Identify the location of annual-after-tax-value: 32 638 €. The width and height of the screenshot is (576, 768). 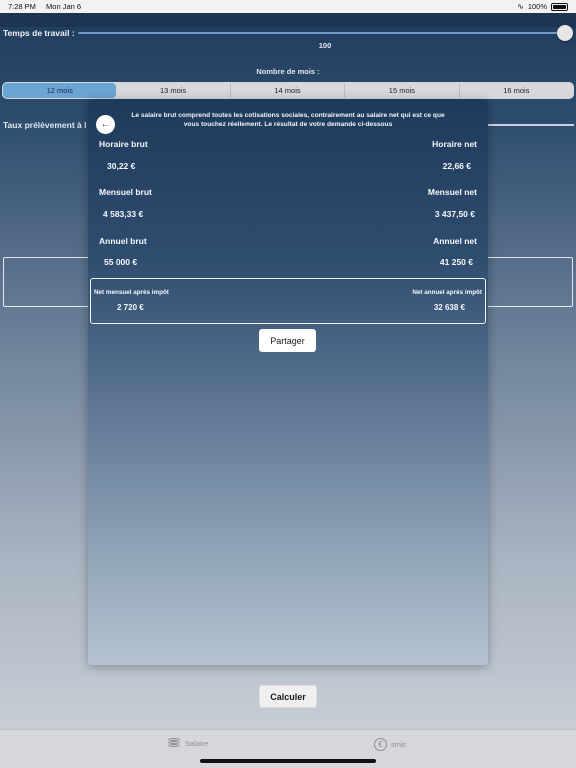
(449, 307).